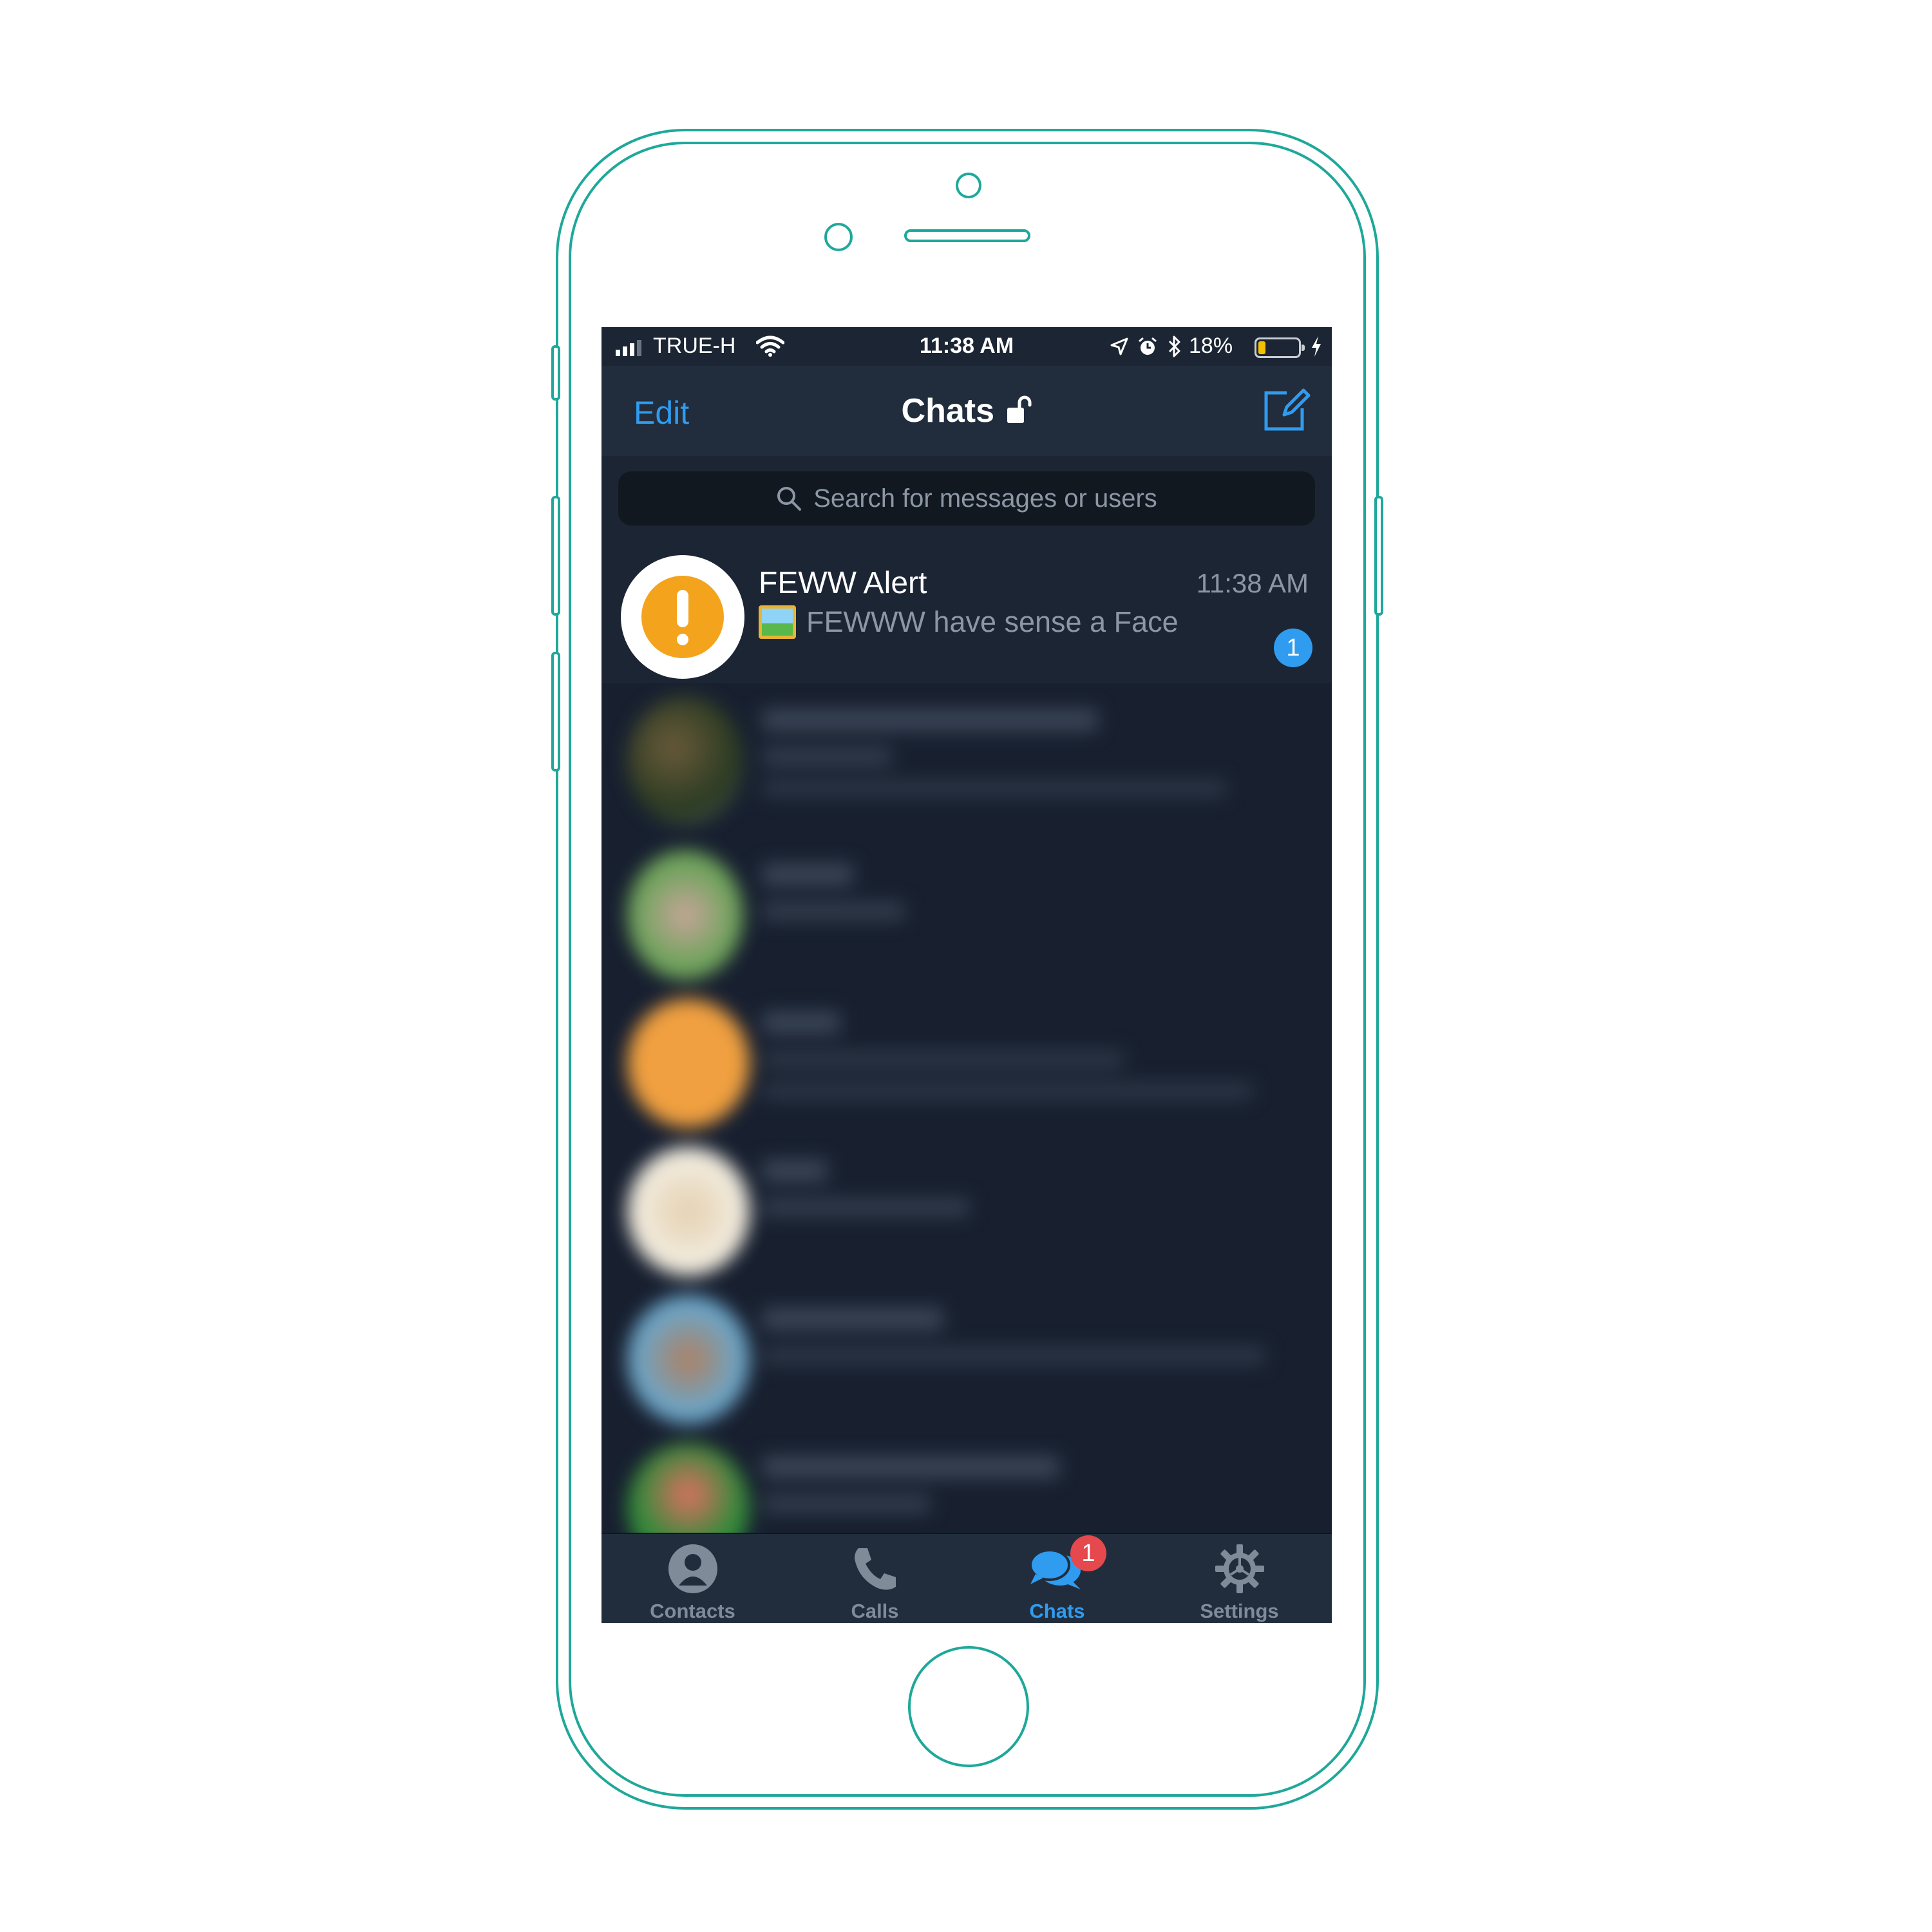 The width and height of the screenshot is (1932, 1932). Describe the element at coordinates (969, 1706) in the screenshot. I see `home-button` at that location.